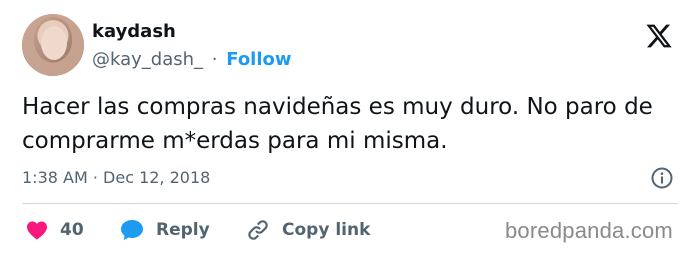 The height and width of the screenshot is (256, 700). Describe the element at coordinates (326, 230) in the screenshot. I see `copy-link-label: Copy link` at that location.